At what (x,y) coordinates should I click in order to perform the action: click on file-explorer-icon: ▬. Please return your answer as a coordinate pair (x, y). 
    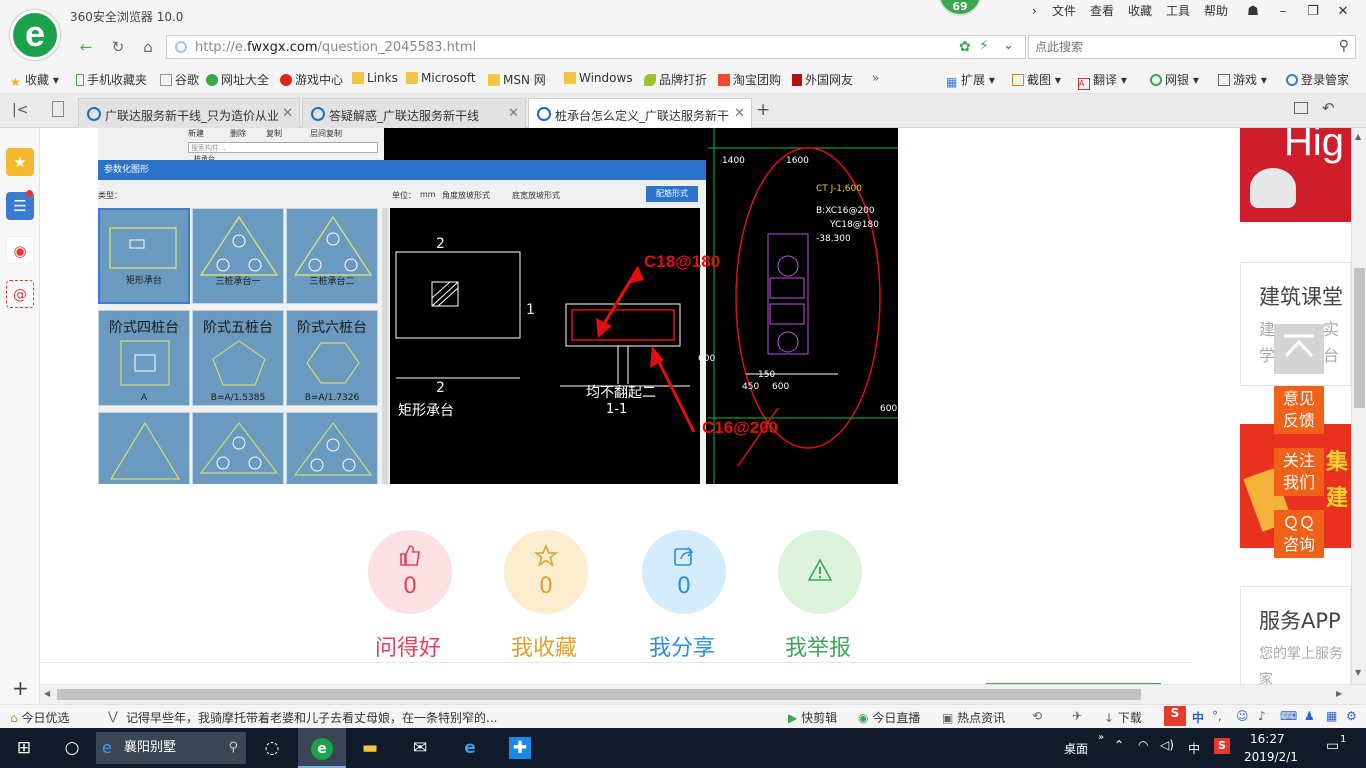
    Looking at the image, I should click on (370, 748).